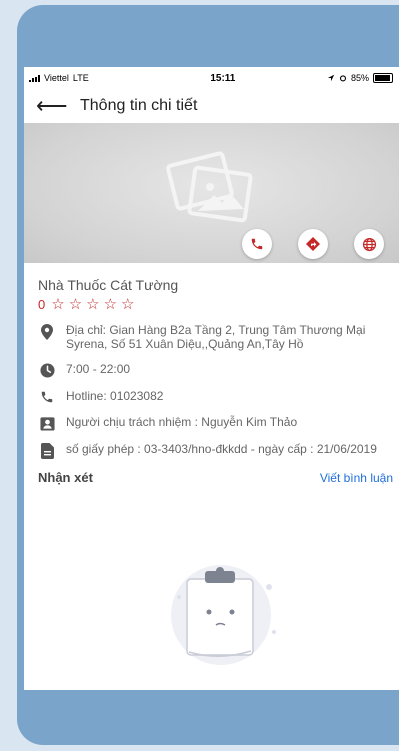 The width and height of the screenshot is (399, 751). Describe the element at coordinates (343, 78) in the screenshot. I see `alarm-icon` at that location.